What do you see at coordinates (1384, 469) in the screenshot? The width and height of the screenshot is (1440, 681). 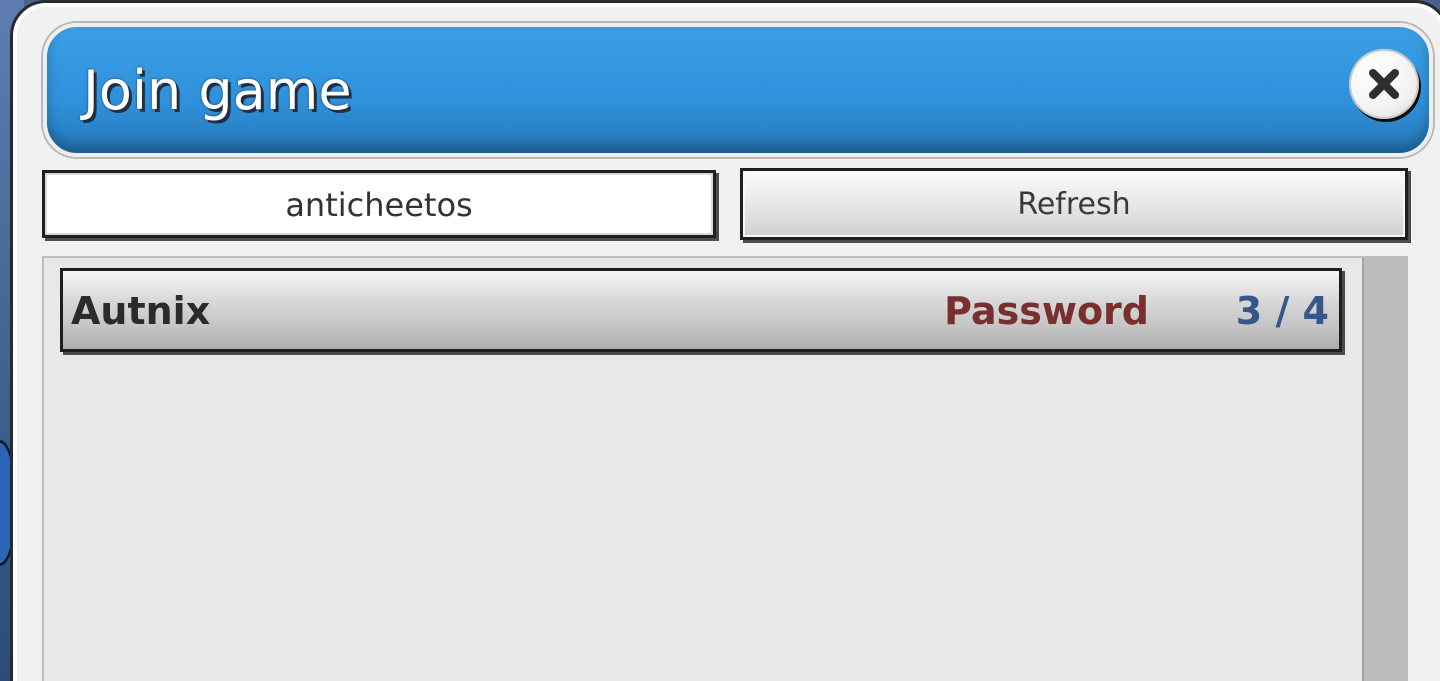 I see `game-list-scrollbar` at bounding box center [1384, 469].